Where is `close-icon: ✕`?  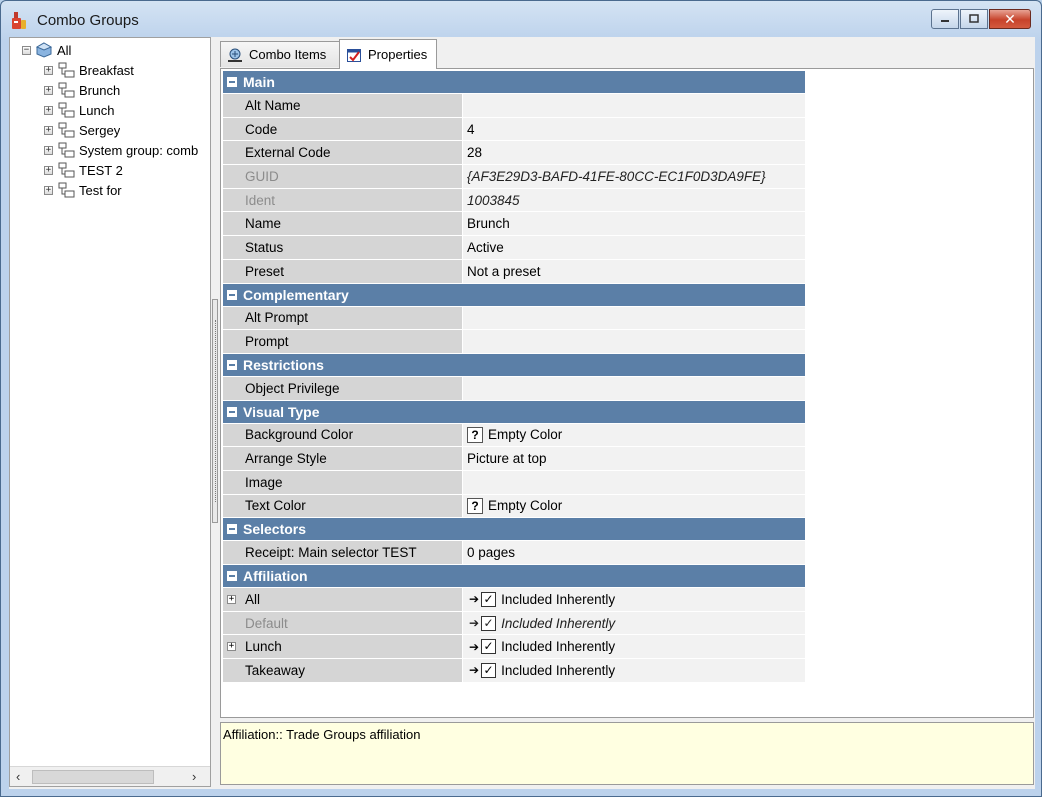 close-icon: ✕ is located at coordinates (1010, 18).